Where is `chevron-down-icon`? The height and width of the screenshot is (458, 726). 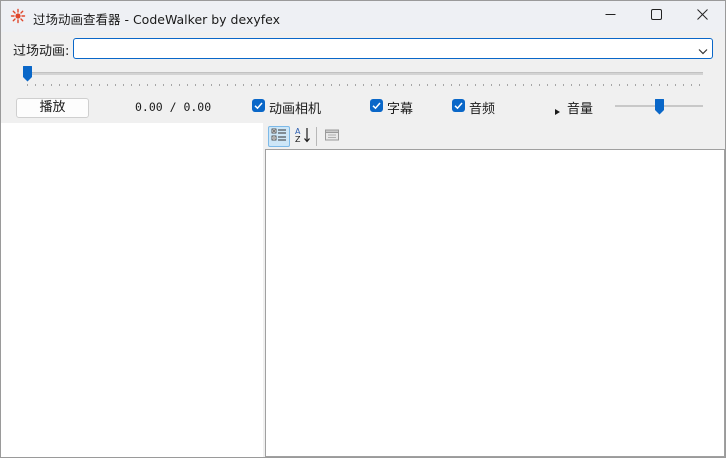 chevron-down-icon is located at coordinates (703, 51).